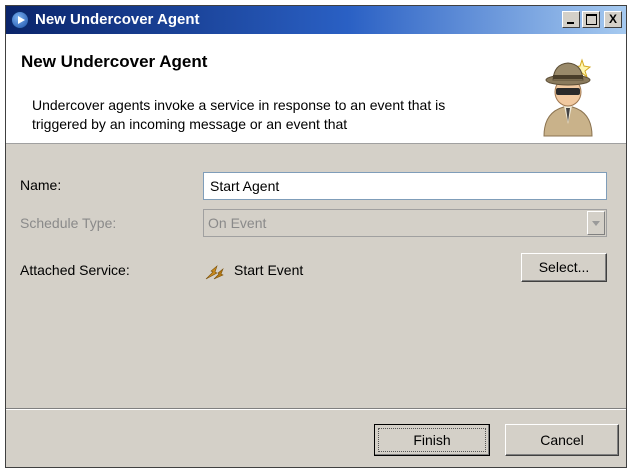 Image resolution: width=632 pixels, height=473 pixels. What do you see at coordinates (214, 272) in the screenshot?
I see `start-event-icon` at bounding box center [214, 272].